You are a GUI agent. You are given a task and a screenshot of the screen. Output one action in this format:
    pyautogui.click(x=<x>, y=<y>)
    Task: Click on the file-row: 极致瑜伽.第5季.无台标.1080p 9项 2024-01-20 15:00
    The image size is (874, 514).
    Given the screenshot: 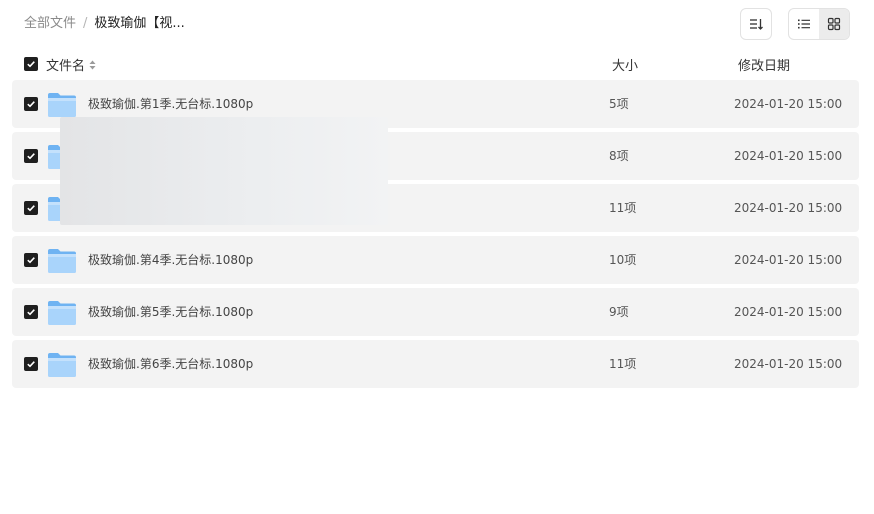 What is the action you would take?
    pyautogui.click(x=435, y=312)
    